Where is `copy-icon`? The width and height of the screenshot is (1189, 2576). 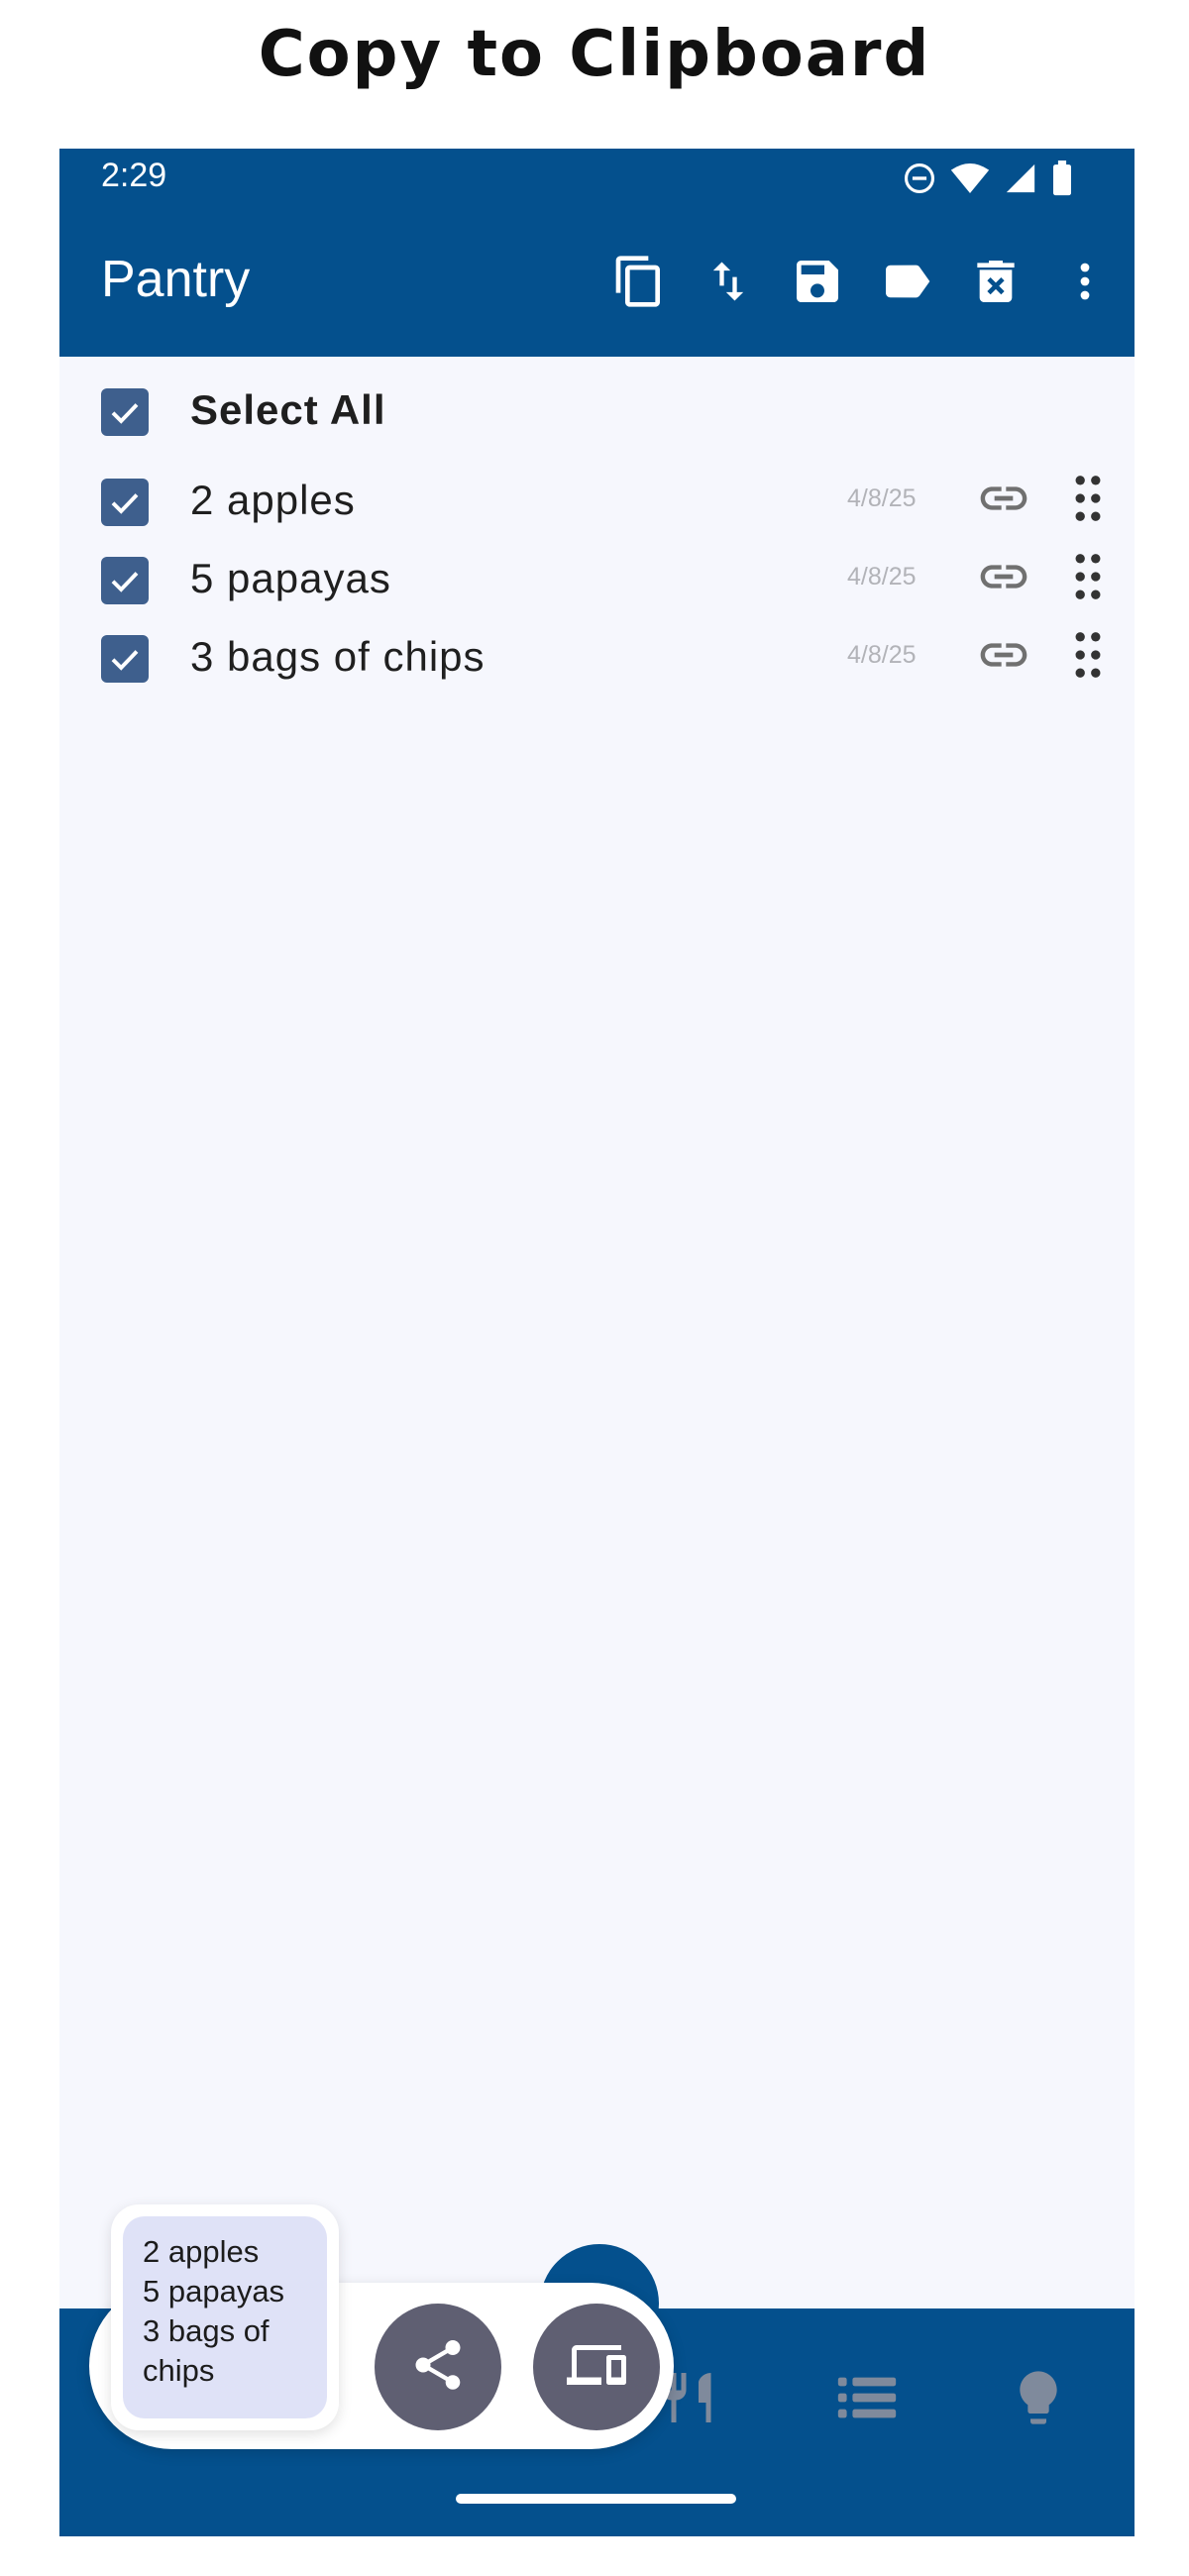 copy-icon is located at coordinates (639, 283).